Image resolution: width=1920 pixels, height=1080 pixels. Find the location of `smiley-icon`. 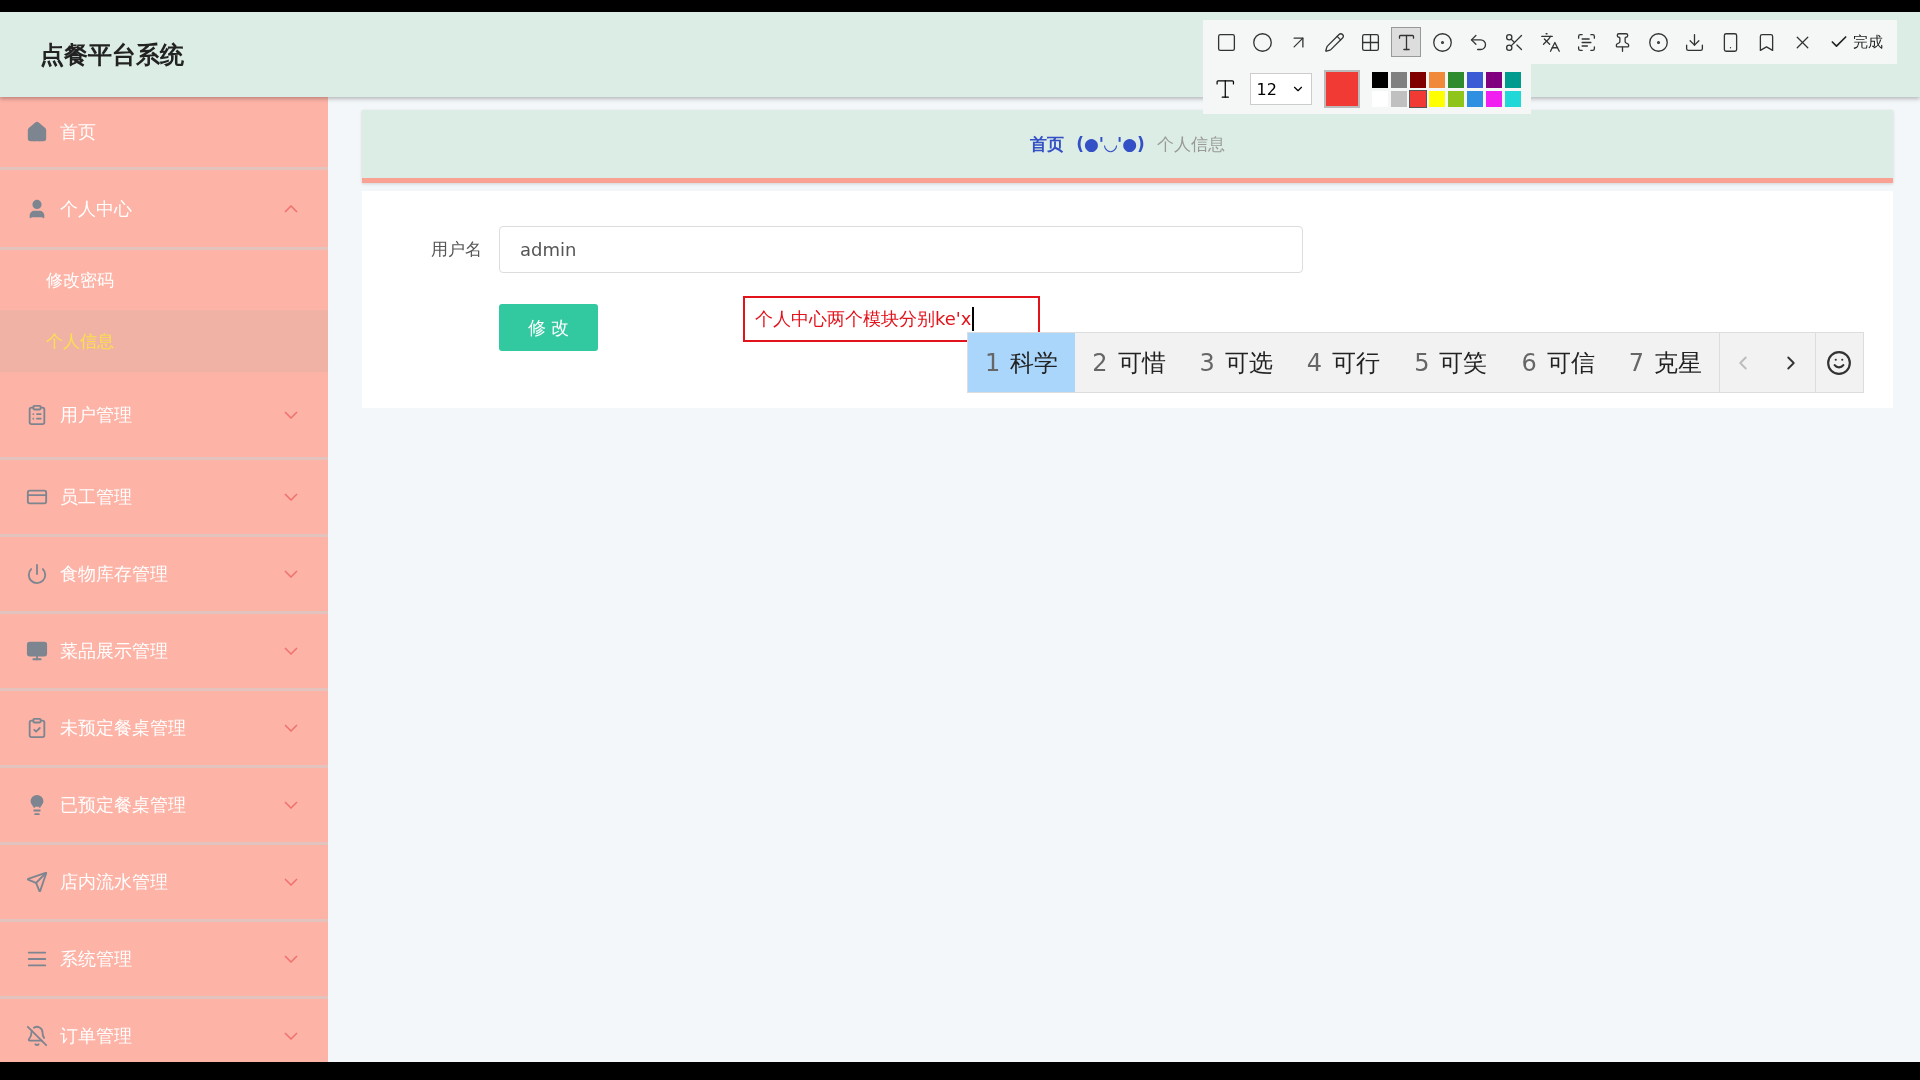

smiley-icon is located at coordinates (1839, 362).